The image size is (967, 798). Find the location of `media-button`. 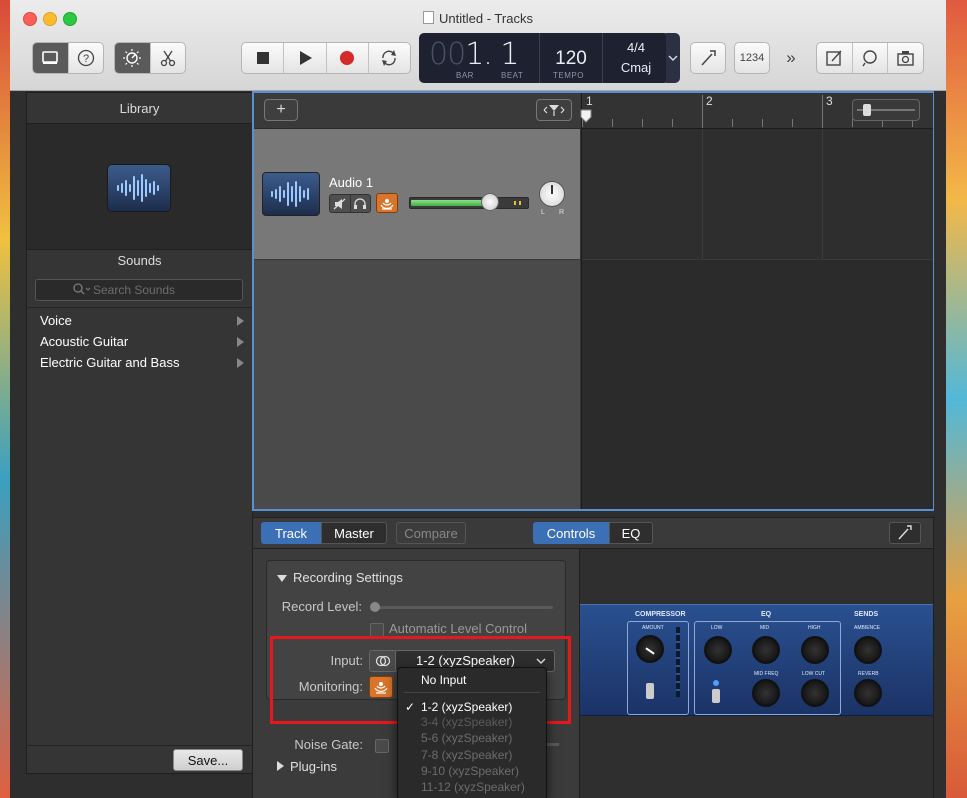

media-button is located at coordinates (905, 58).